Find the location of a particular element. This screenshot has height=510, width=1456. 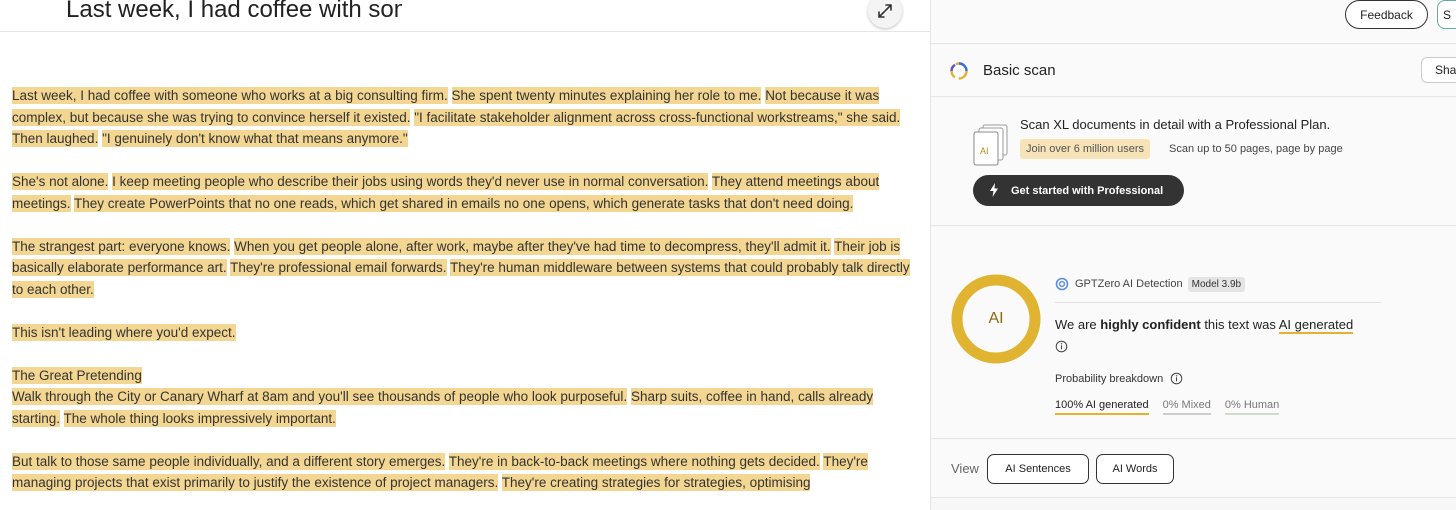

expand-button is located at coordinates (885, 14).